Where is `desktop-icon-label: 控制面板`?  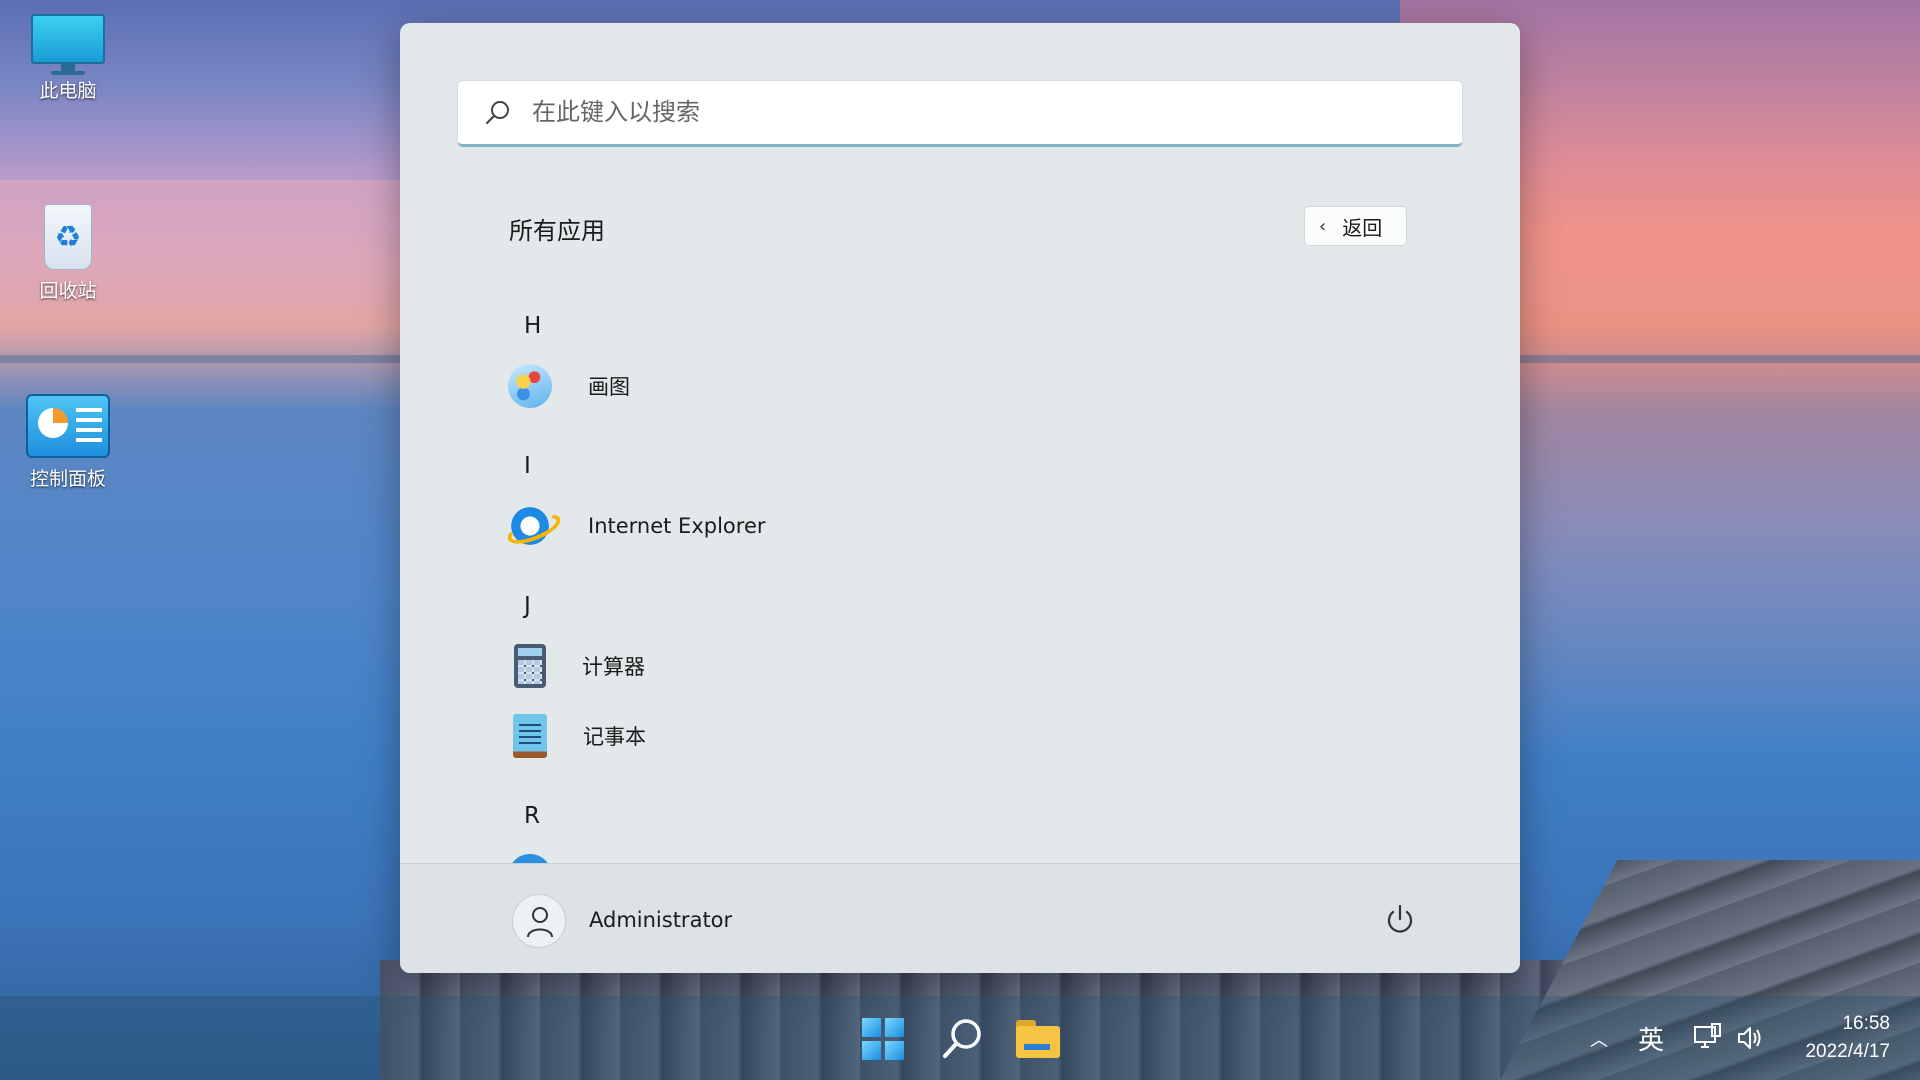 desktop-icon-label: 控制面板 is located at coordinates (67, 479).